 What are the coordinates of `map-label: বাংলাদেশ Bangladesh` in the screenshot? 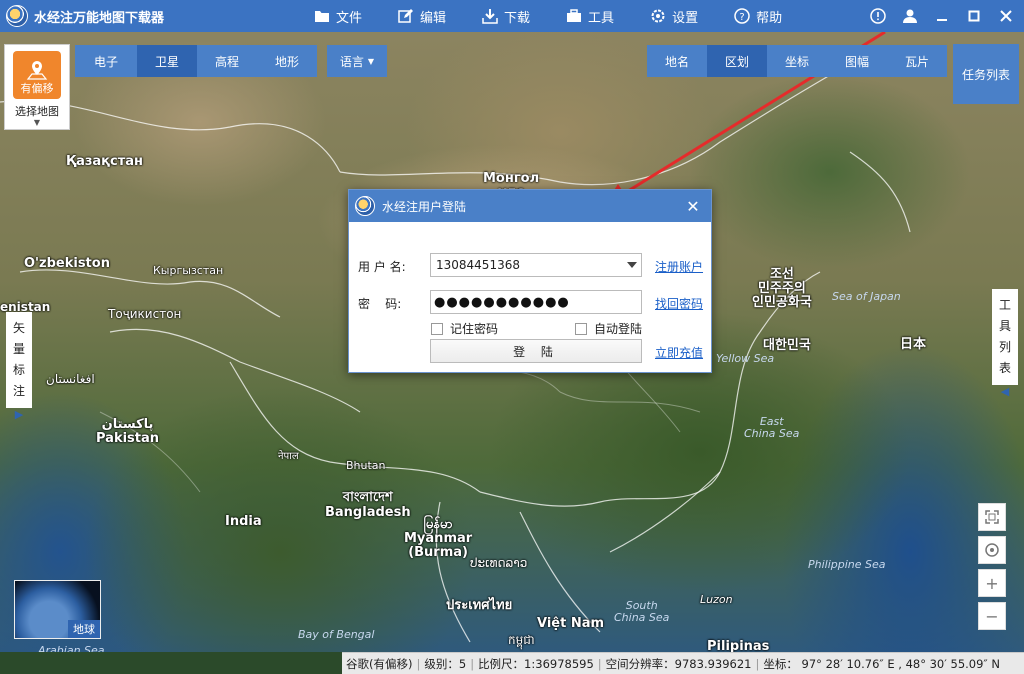 It's located at (368, 505).